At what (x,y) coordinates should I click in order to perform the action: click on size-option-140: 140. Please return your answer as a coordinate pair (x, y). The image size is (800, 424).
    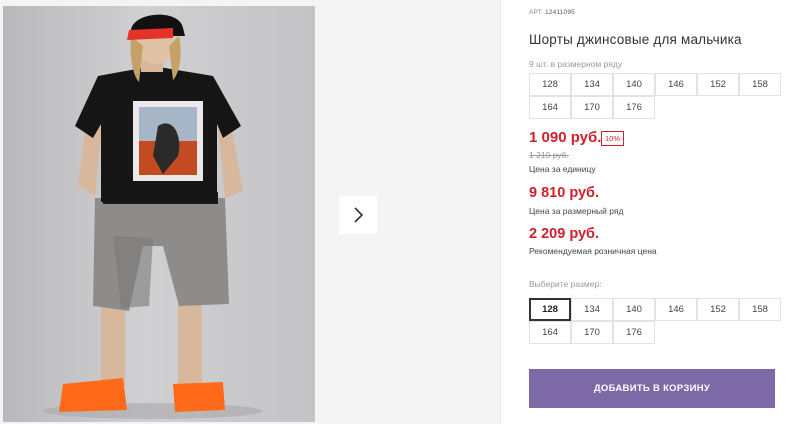
    Looking at the image, I should click on (634, 309).